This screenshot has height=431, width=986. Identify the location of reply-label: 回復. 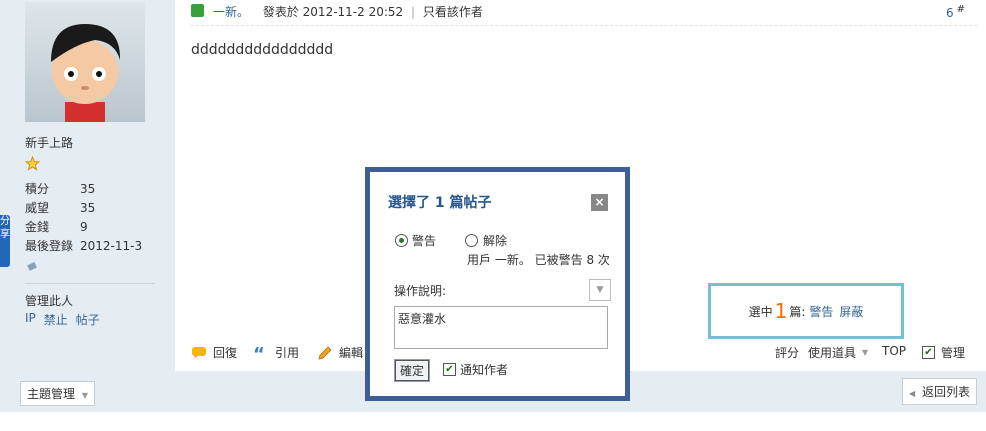
(225, 353).